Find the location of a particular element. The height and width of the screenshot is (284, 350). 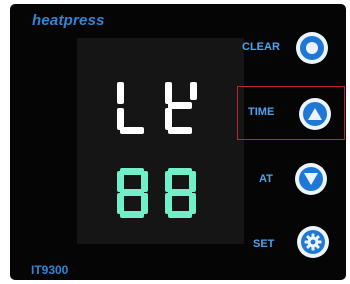

set-button is located at coordinates (313, 242).